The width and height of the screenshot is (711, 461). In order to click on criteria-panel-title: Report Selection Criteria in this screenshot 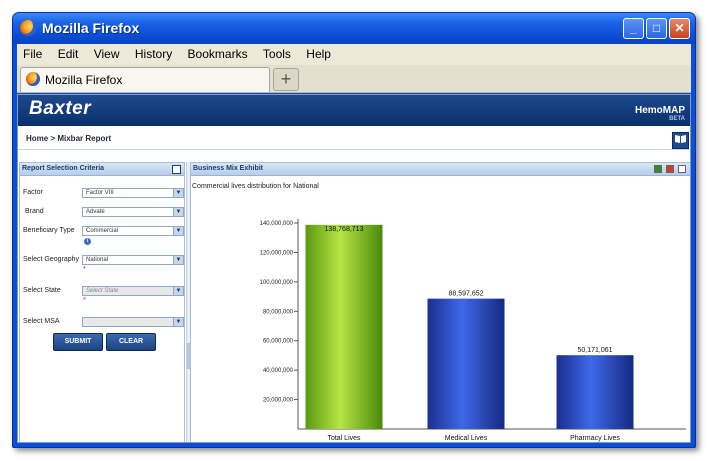, I will do `click(63, 168)`.